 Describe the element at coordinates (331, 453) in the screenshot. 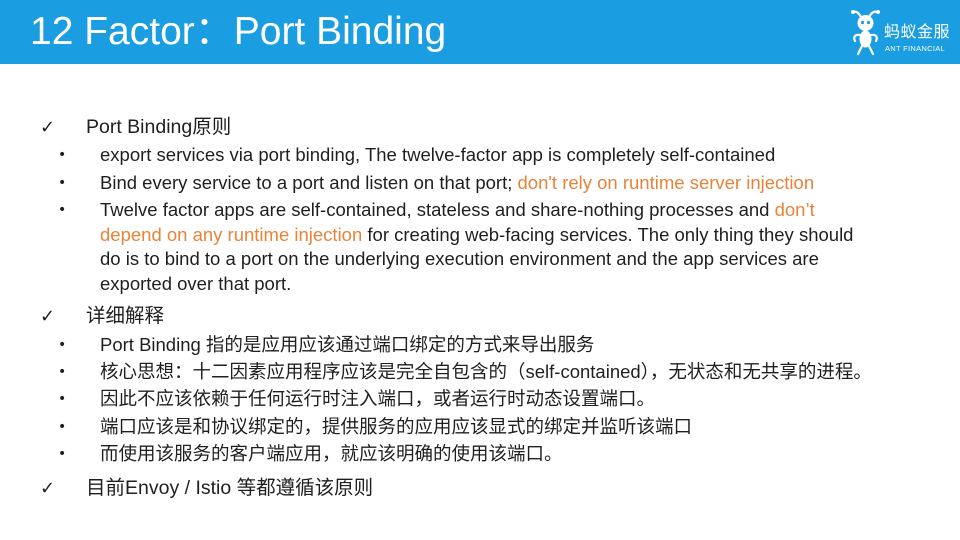

I see `bullet-text: 而使用该服务的客户端应用，就应该明确的使用该端口。` at that location.